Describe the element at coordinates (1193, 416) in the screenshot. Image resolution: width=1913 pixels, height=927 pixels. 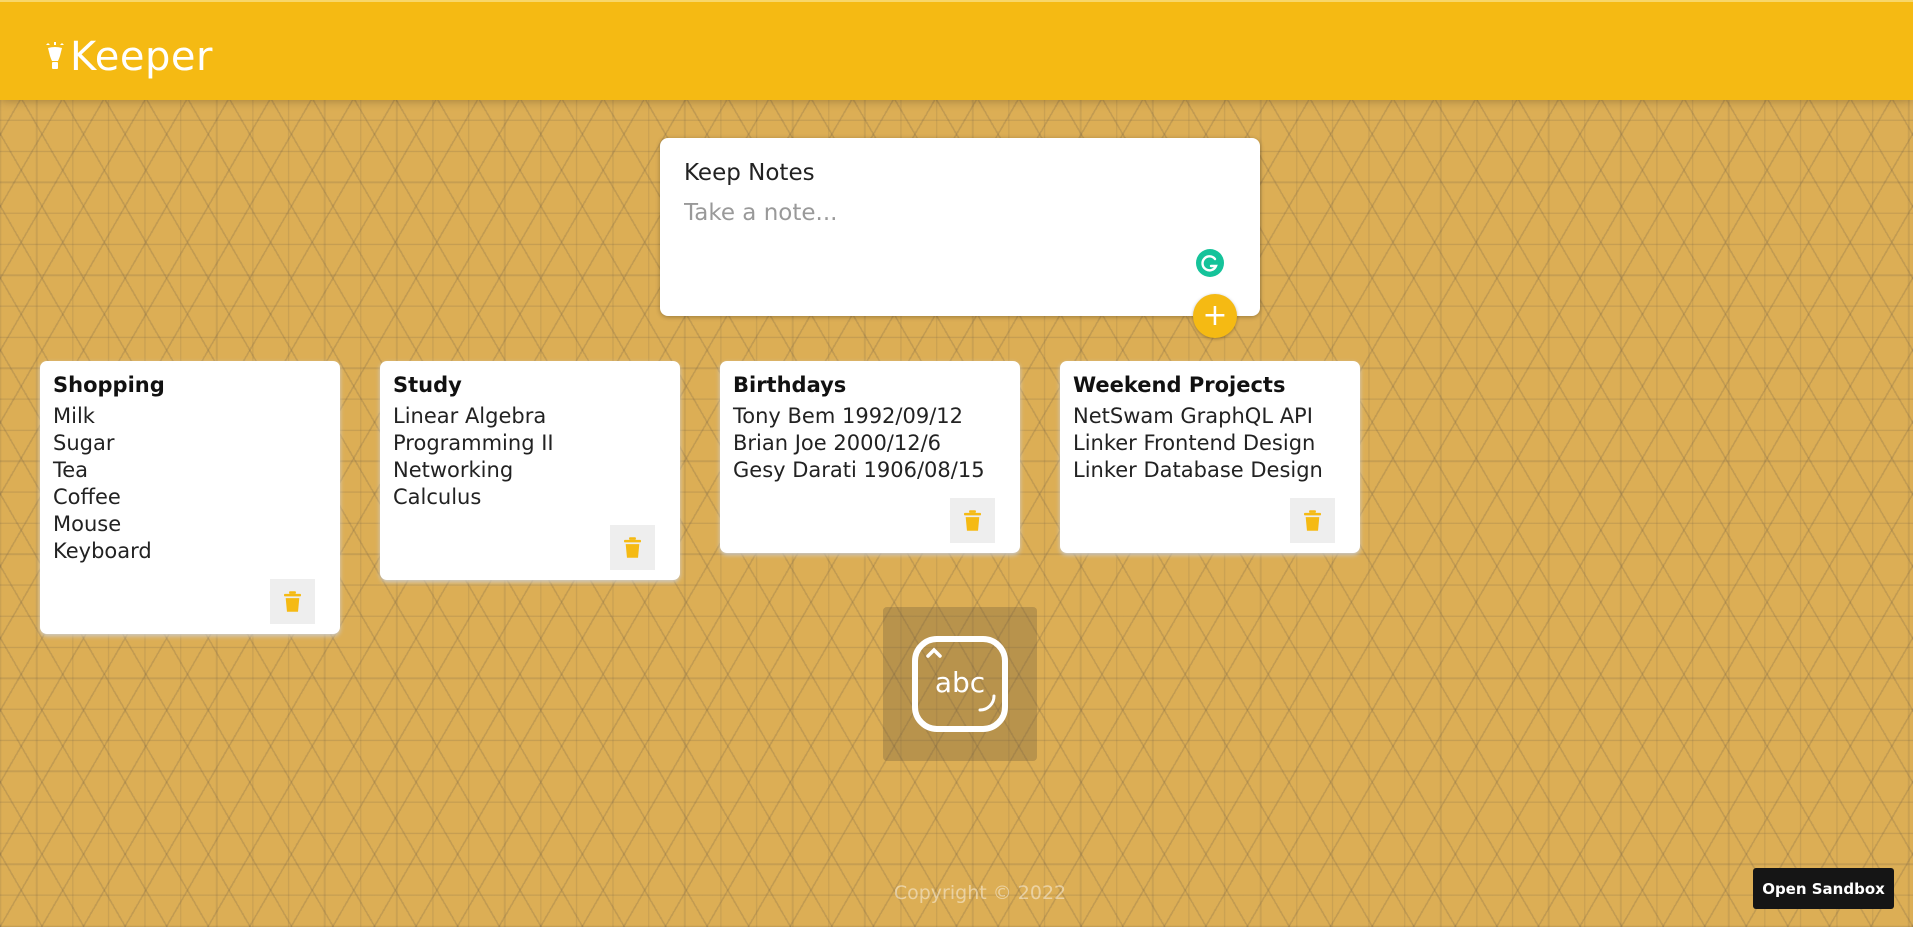
I see `note-item: NetSwam GraphQL API` at that location.